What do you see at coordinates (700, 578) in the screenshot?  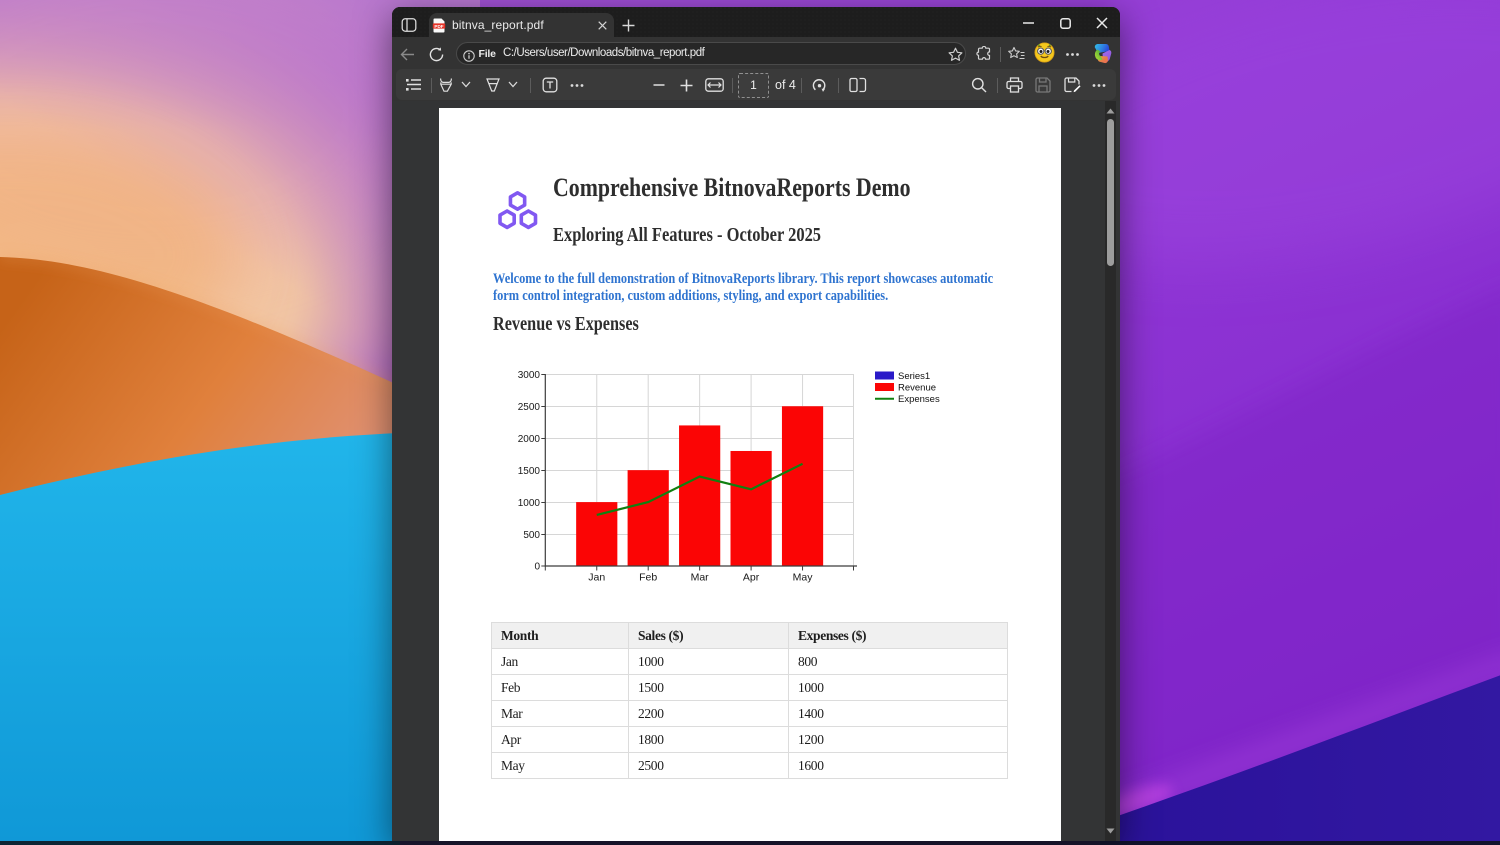 I see `svg-text: Mar` at bounding box center [700, 578].